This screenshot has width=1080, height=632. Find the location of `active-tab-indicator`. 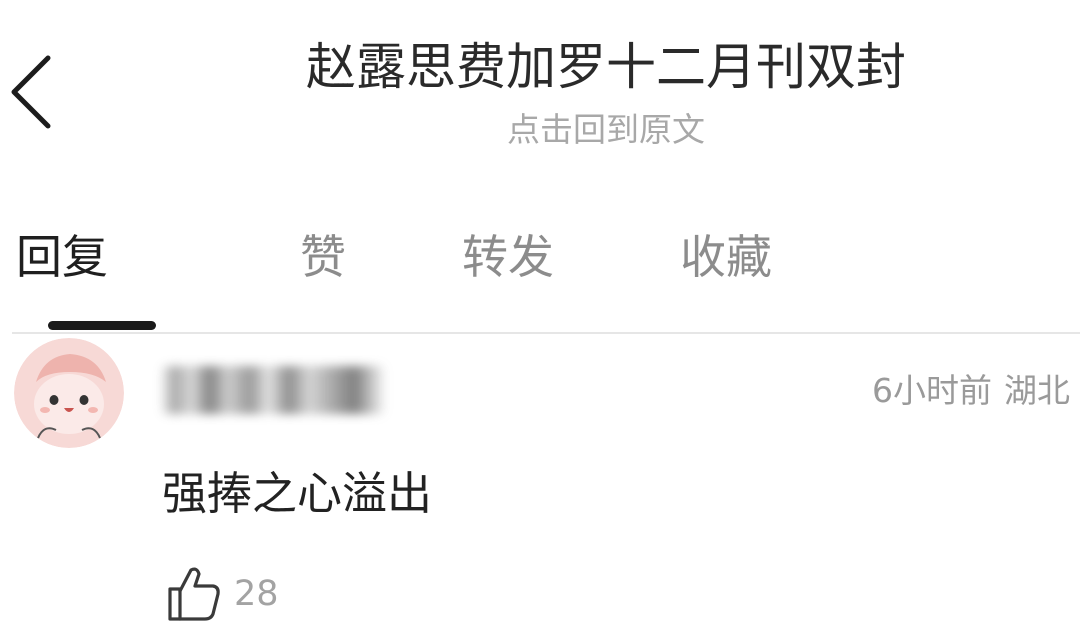

active-tab-indicator is located at coordinates (102, 325).